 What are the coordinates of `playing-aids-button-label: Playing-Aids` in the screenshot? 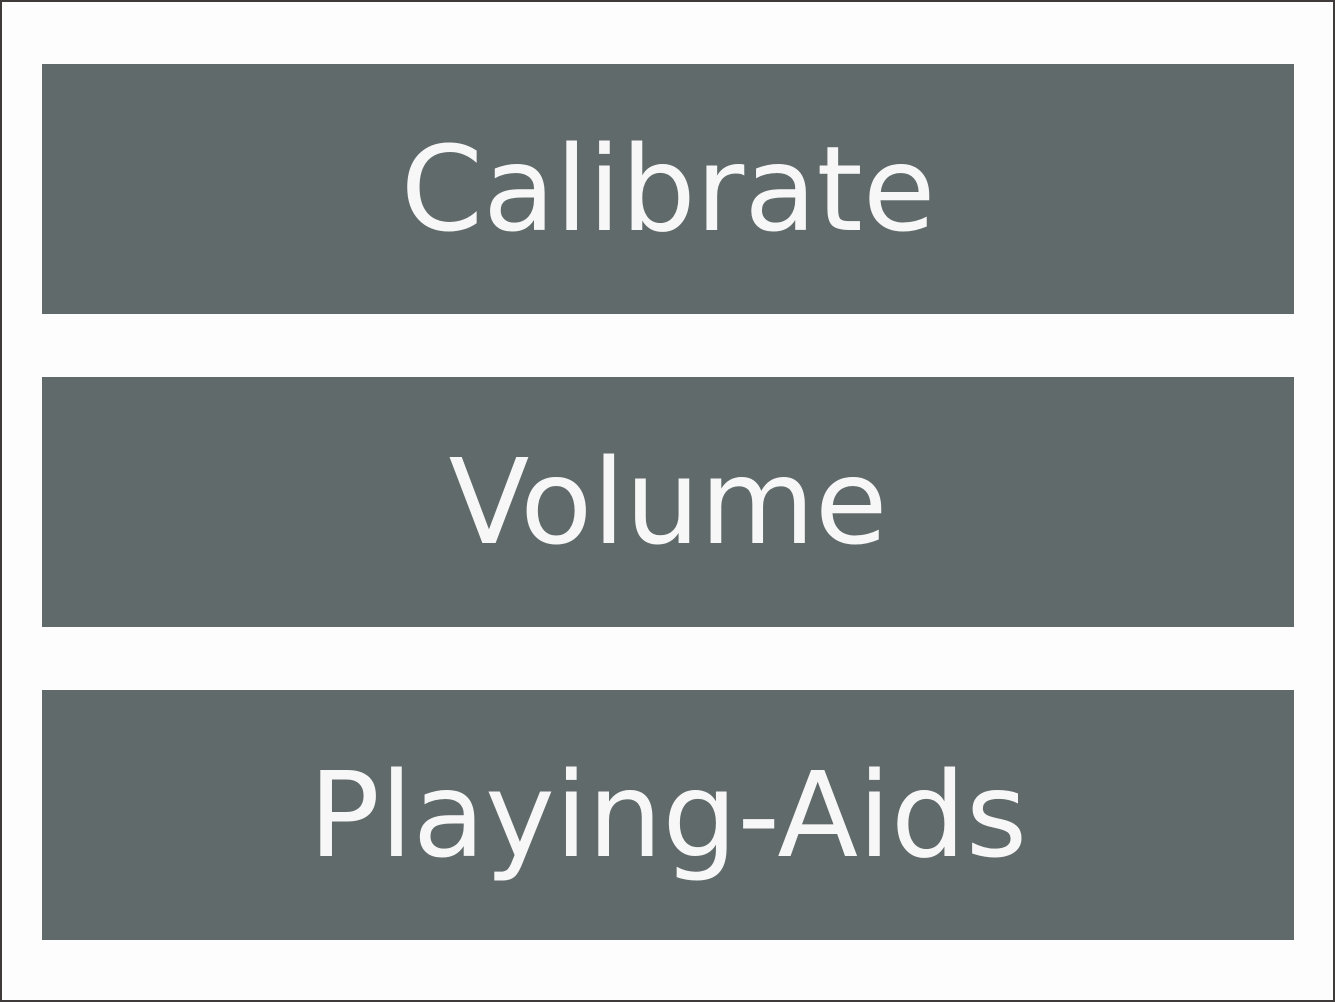 It's located at (668, 815).